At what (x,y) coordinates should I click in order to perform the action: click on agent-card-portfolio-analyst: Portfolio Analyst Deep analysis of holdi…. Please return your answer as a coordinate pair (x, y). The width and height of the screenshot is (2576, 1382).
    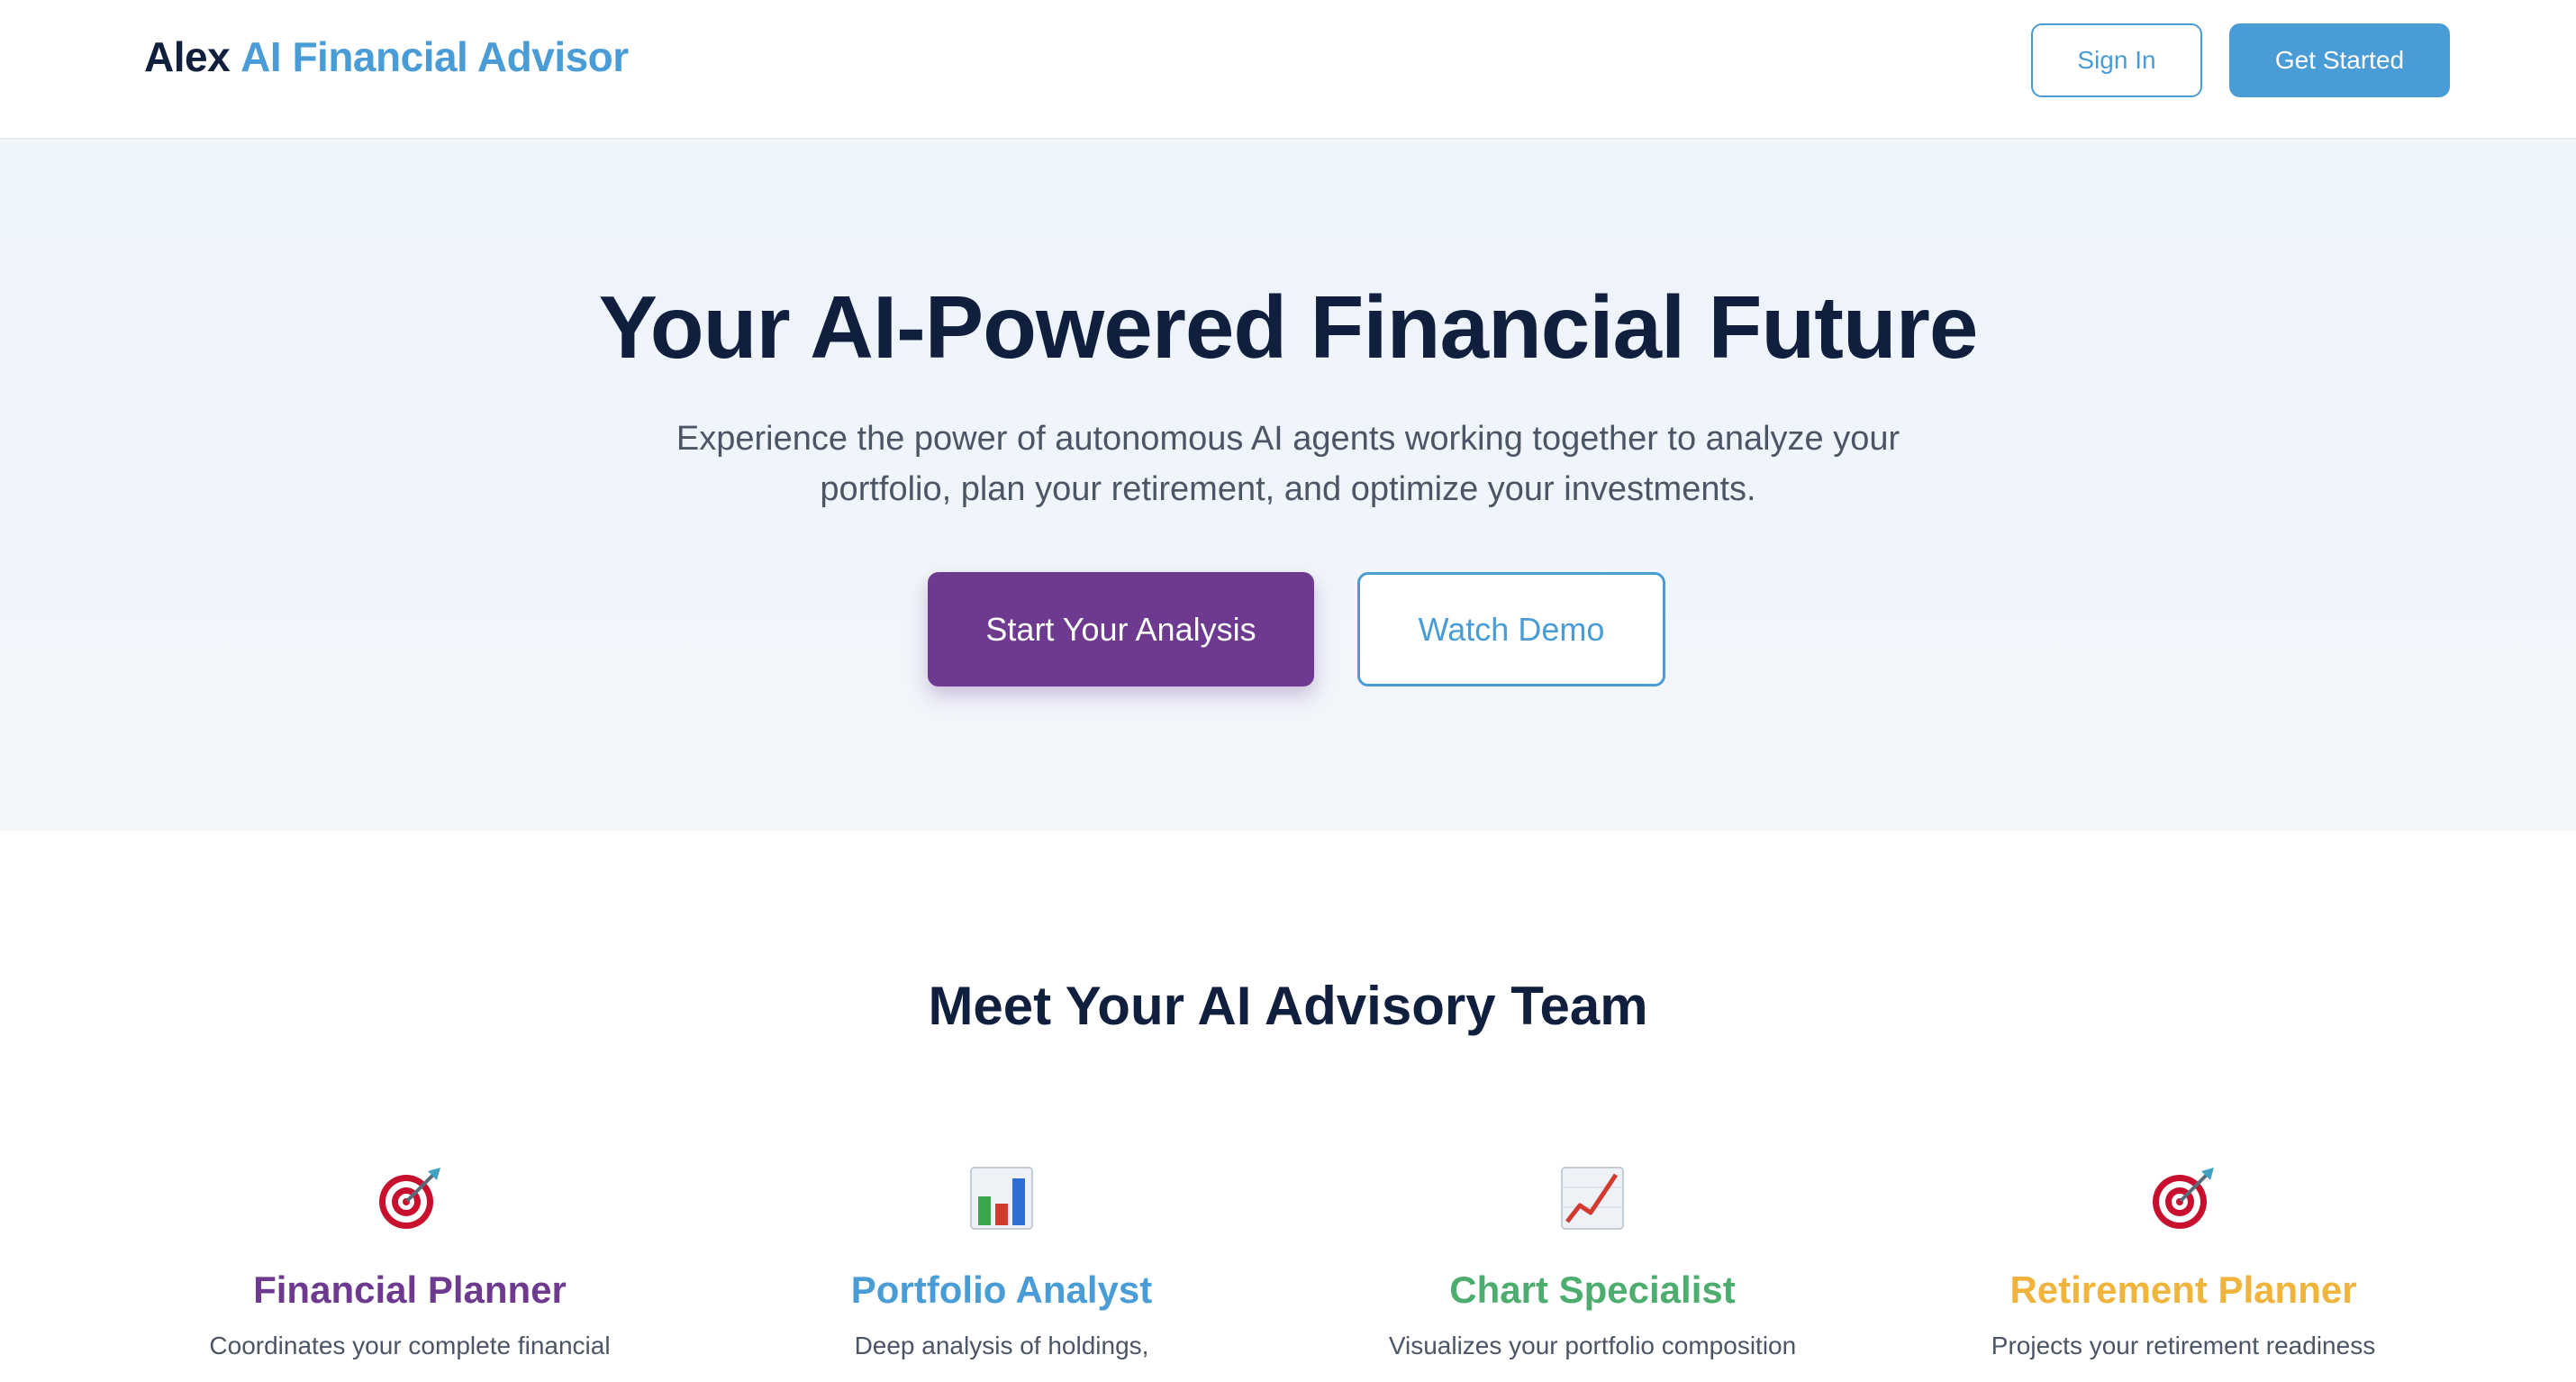
    Looking at the image, I should click on (1001, 1272).